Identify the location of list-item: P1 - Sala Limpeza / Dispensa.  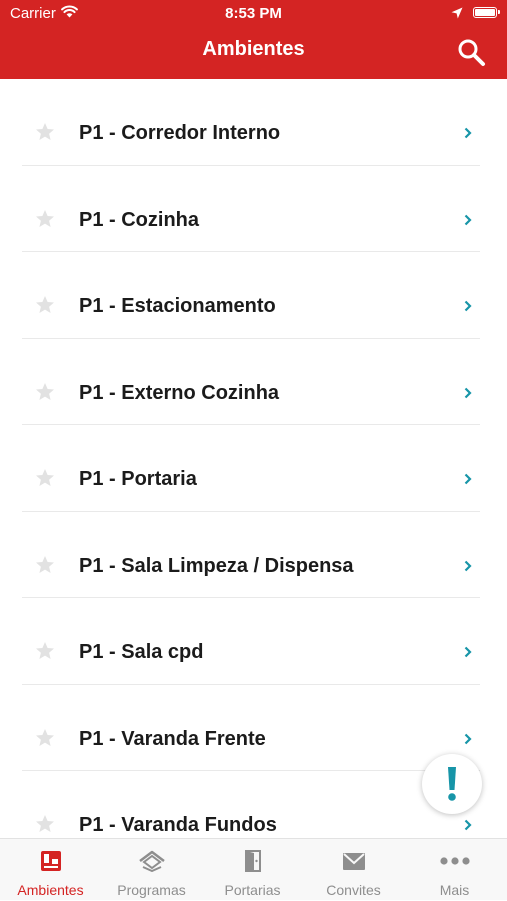
(251, 555).